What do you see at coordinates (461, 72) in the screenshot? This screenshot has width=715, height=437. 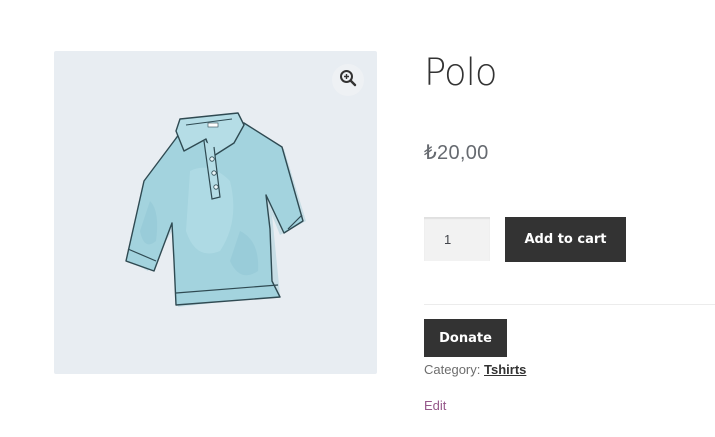 I see `product-title: Polo` at bounding box center [461, 72].